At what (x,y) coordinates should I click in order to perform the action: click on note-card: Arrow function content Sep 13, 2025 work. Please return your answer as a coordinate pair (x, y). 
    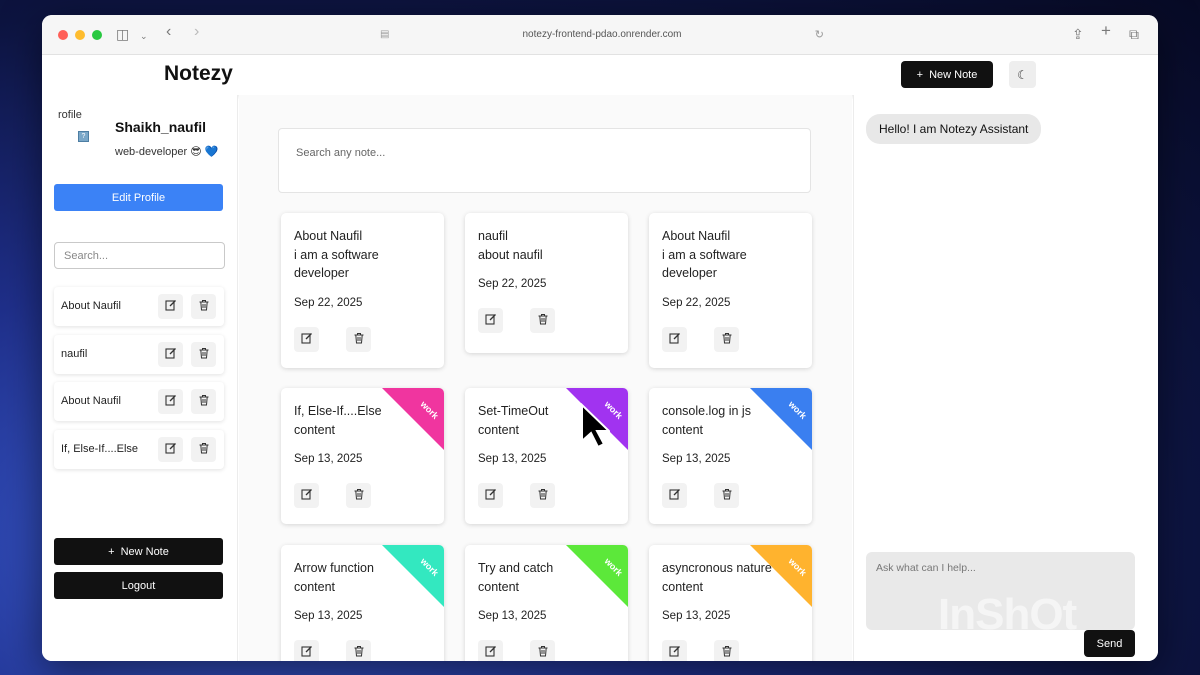
    Looking at the image, I should click on (362, 603).